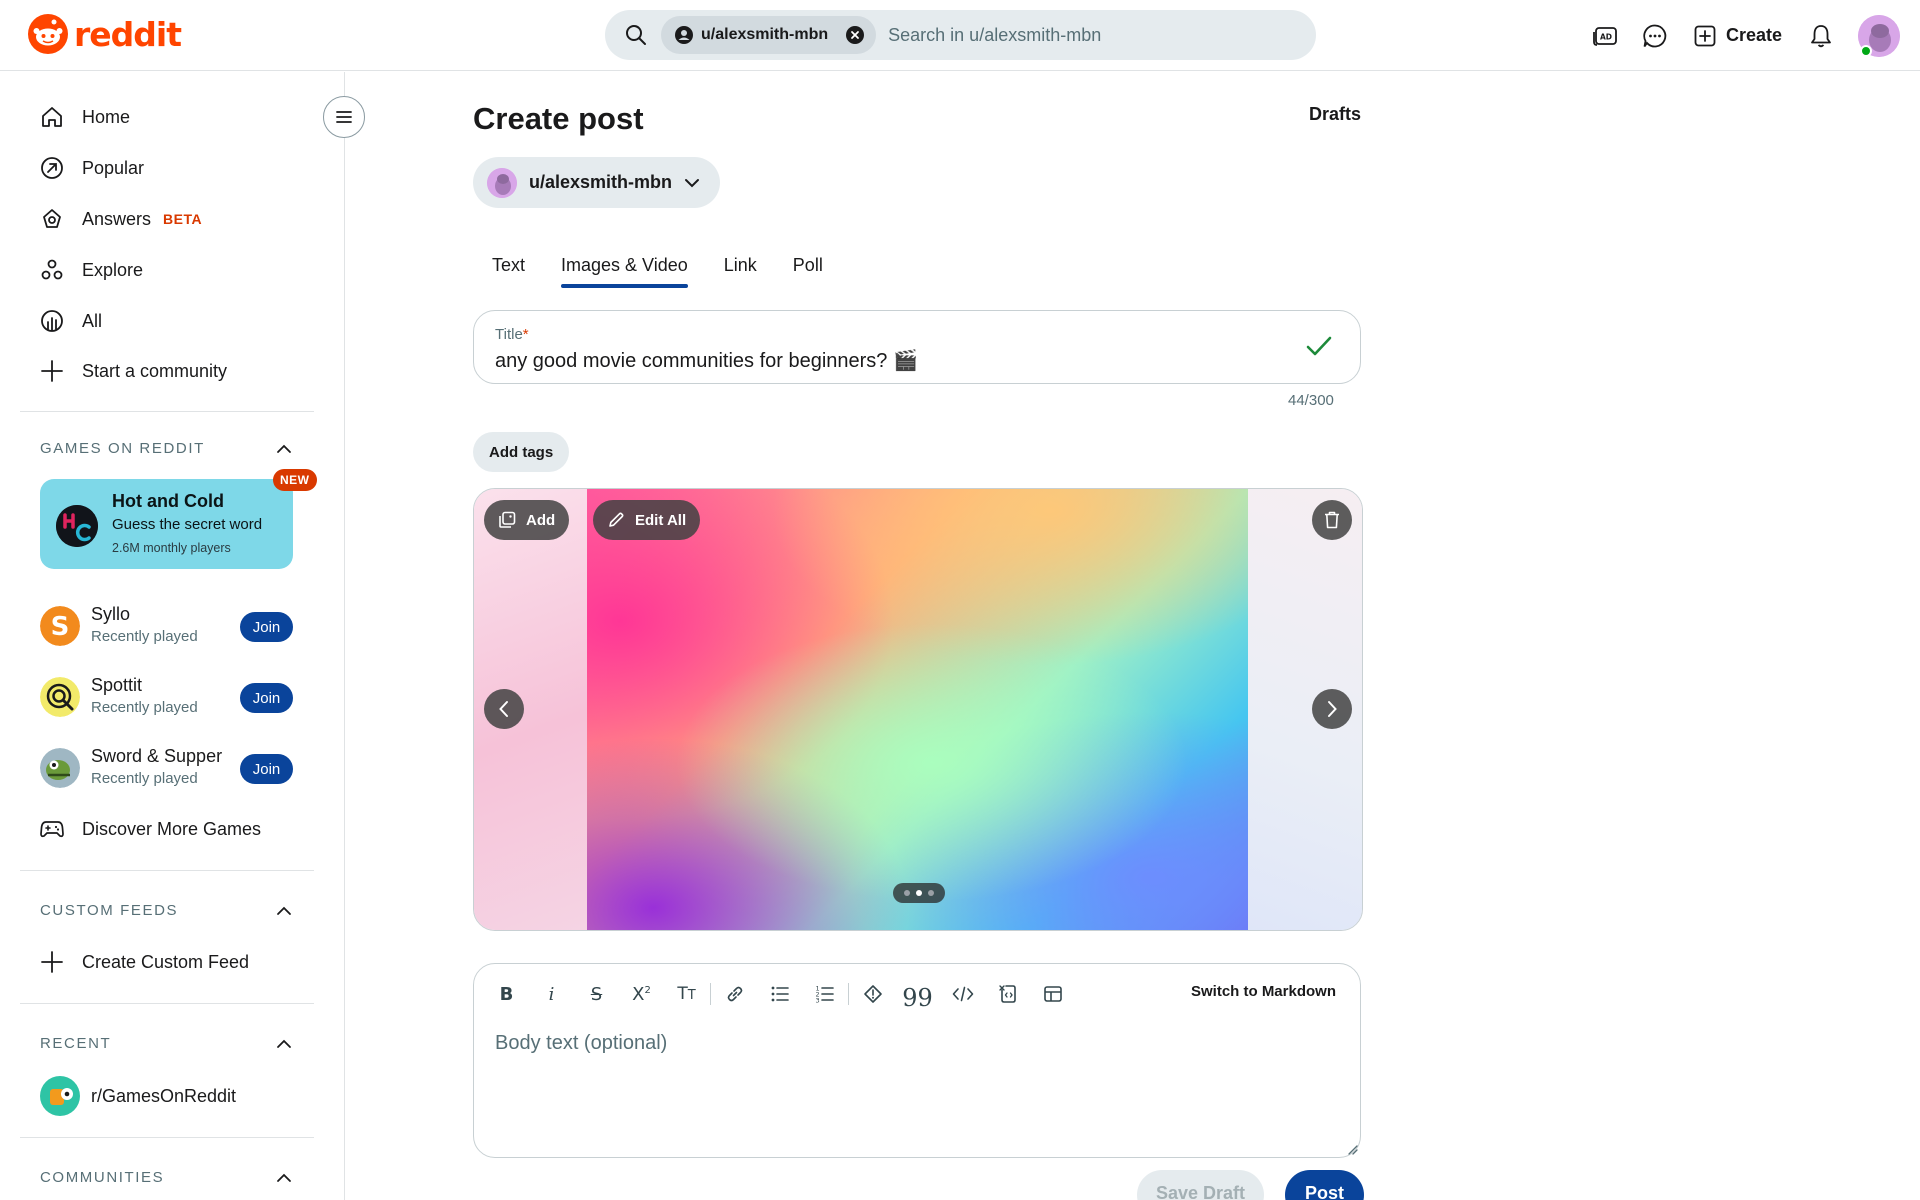  Describe the element at coordinates (166, 767) in the screenshot. I see `game-row-sword-supper: Sword & Supper Recently played Join` at that location.